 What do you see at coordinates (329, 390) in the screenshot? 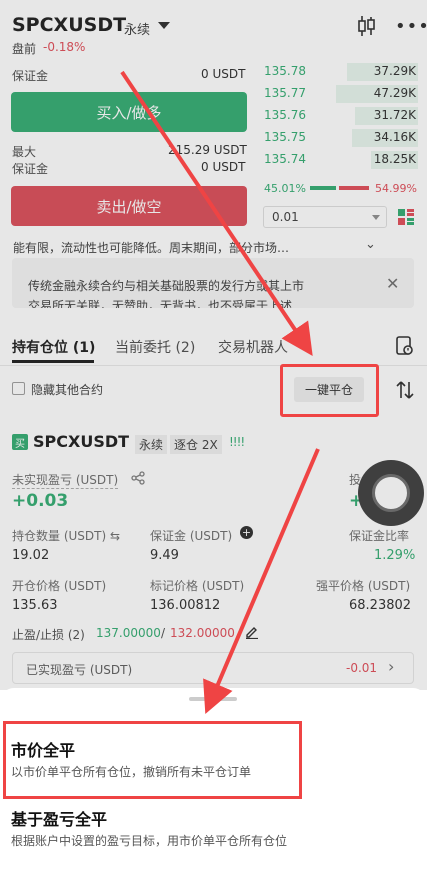
I see `annotation-highlight-close-all` at bounding box center [329, 390].